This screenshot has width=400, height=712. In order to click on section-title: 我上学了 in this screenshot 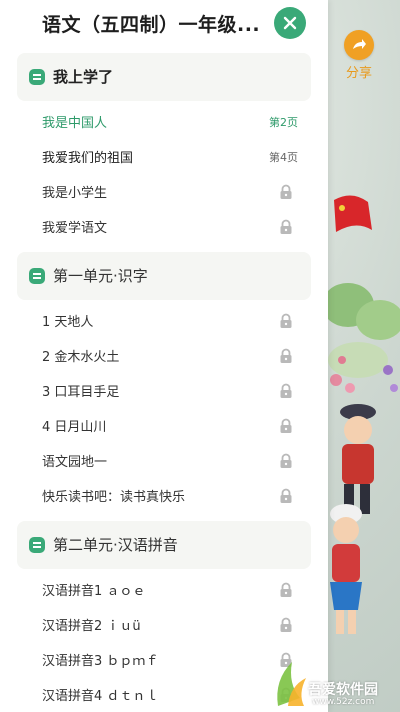, I will do `click(83, 77)`.